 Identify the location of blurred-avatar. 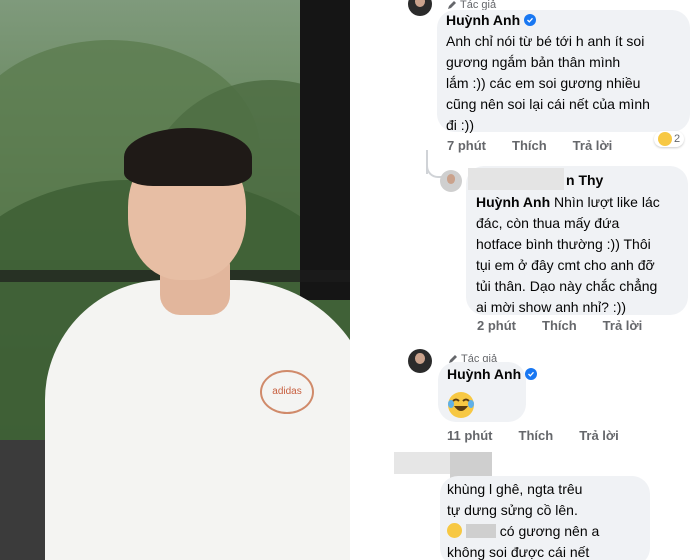
(471, 465).